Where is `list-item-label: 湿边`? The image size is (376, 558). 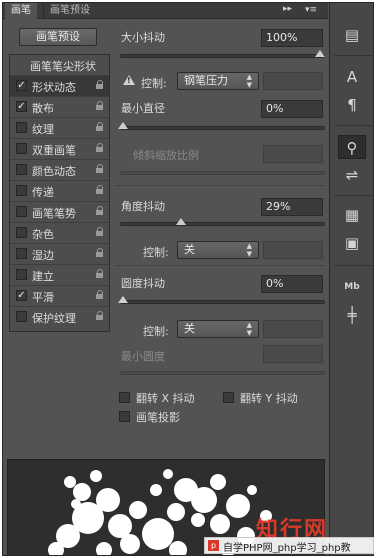 list-item-label: 湿边 is located at coordinates (43, 255).